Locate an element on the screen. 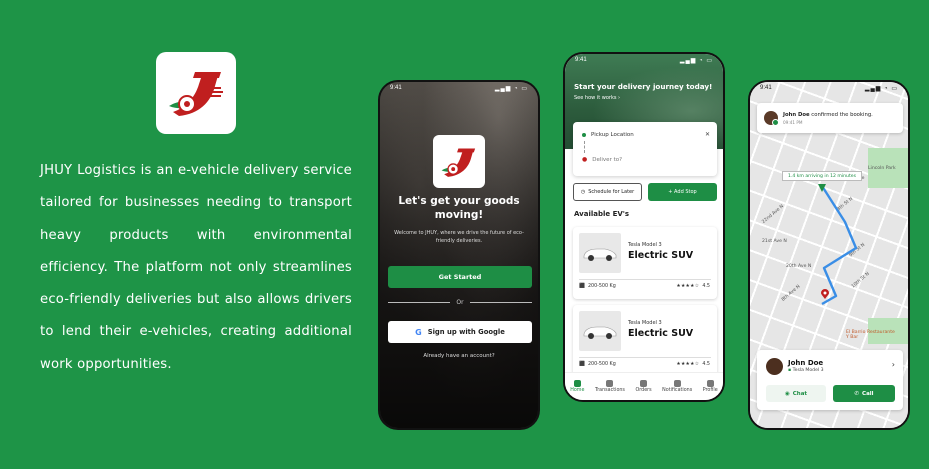 The height and width of the screenshot is (469, 929). nav-notifications: Notifications is located at coordinates (677, 386).